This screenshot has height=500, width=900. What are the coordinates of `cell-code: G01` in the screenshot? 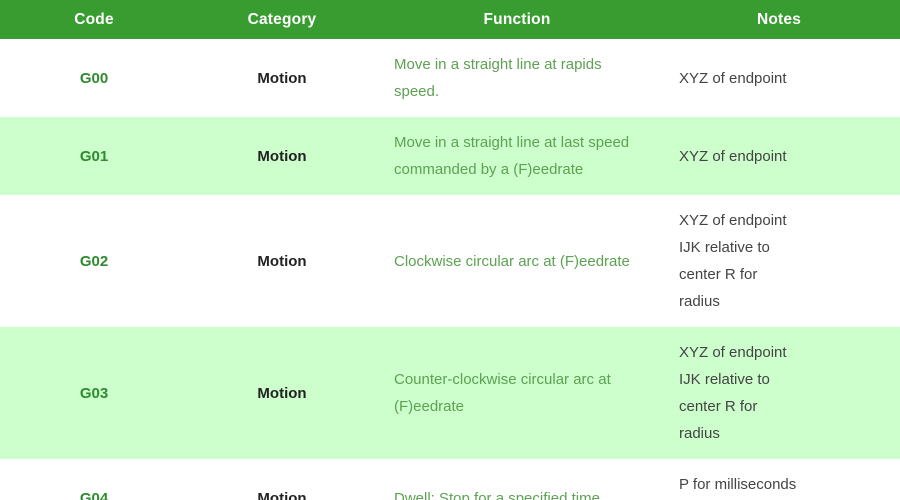 It's located at (94, 156).